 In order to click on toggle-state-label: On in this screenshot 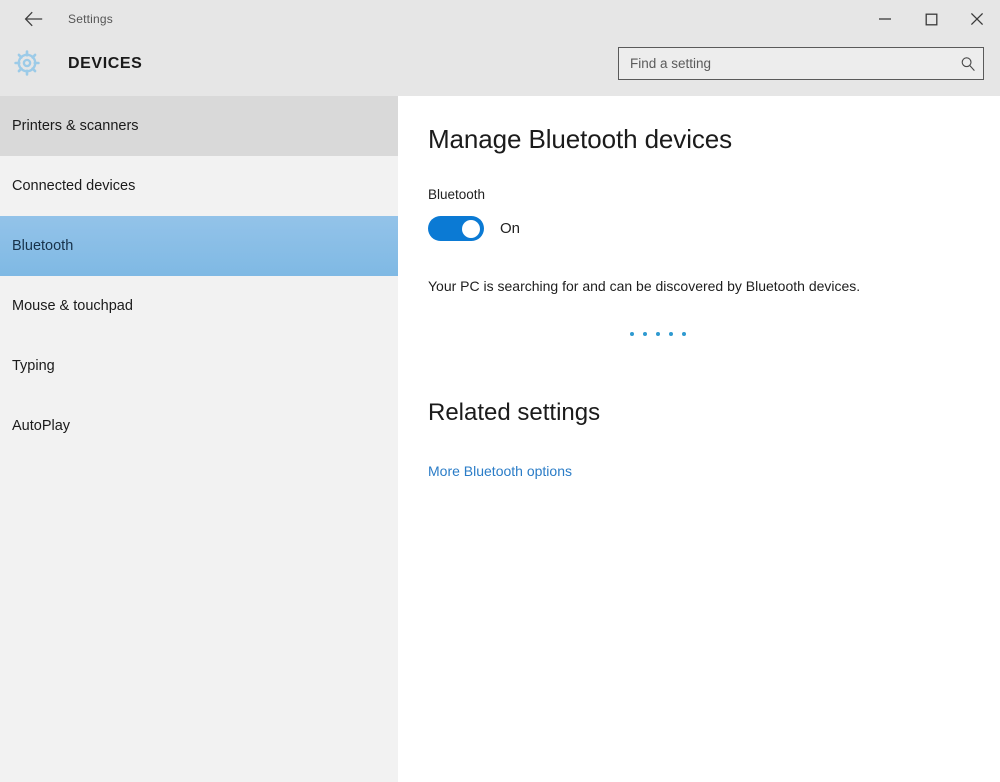, I will do `click(510, 228)`.